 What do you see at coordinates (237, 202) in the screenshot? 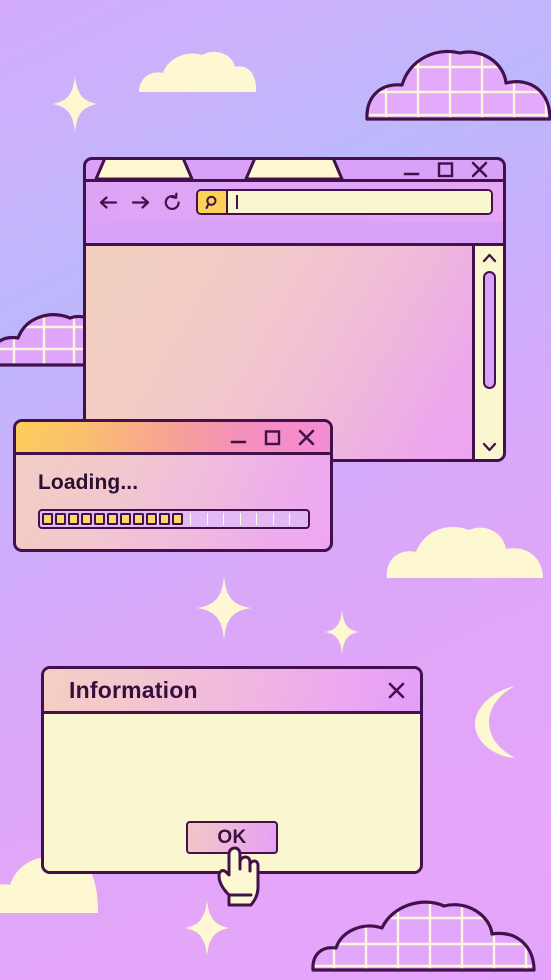
I see `text-caret` at bounding box center [237, 202].